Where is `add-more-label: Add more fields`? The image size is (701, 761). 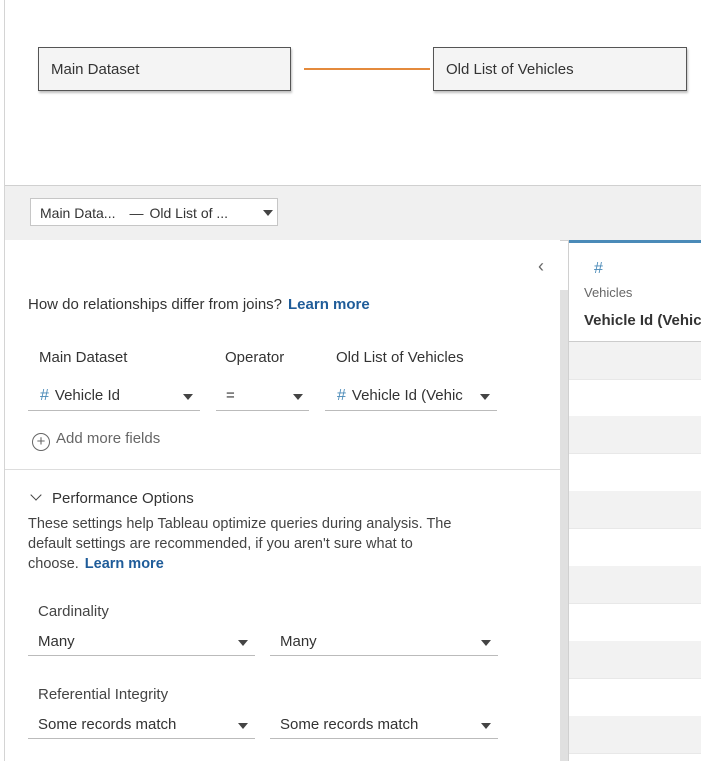 add-more-label: Add more fields is located at coordinates (108, 438).